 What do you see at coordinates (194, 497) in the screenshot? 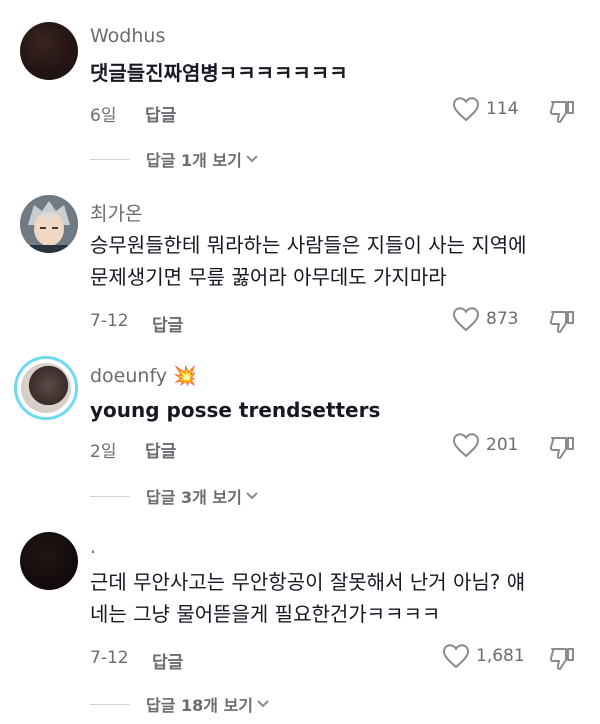
I see `view-replies-label: 답글 3개 보기` at bounding box center [194, 497].